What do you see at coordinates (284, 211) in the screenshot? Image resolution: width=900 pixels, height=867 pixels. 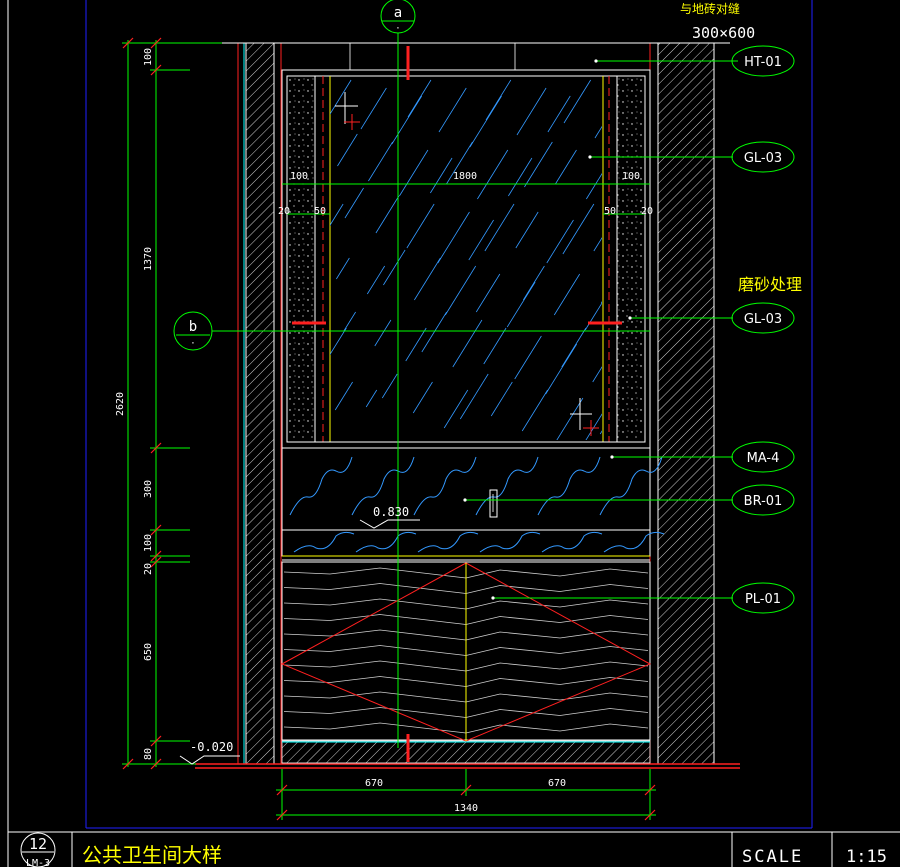 I see `dim-mirror-left-20: 20` at bounding box center [284, 211].